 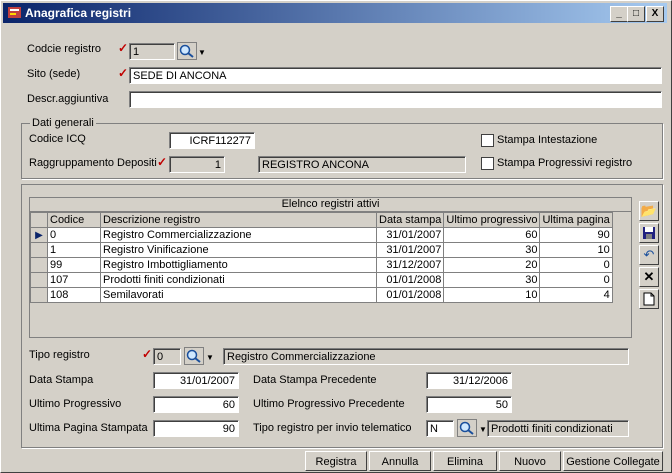 I want to click on ultimo-progressivo-precedente-field: 50, so click(x=469, y=404).